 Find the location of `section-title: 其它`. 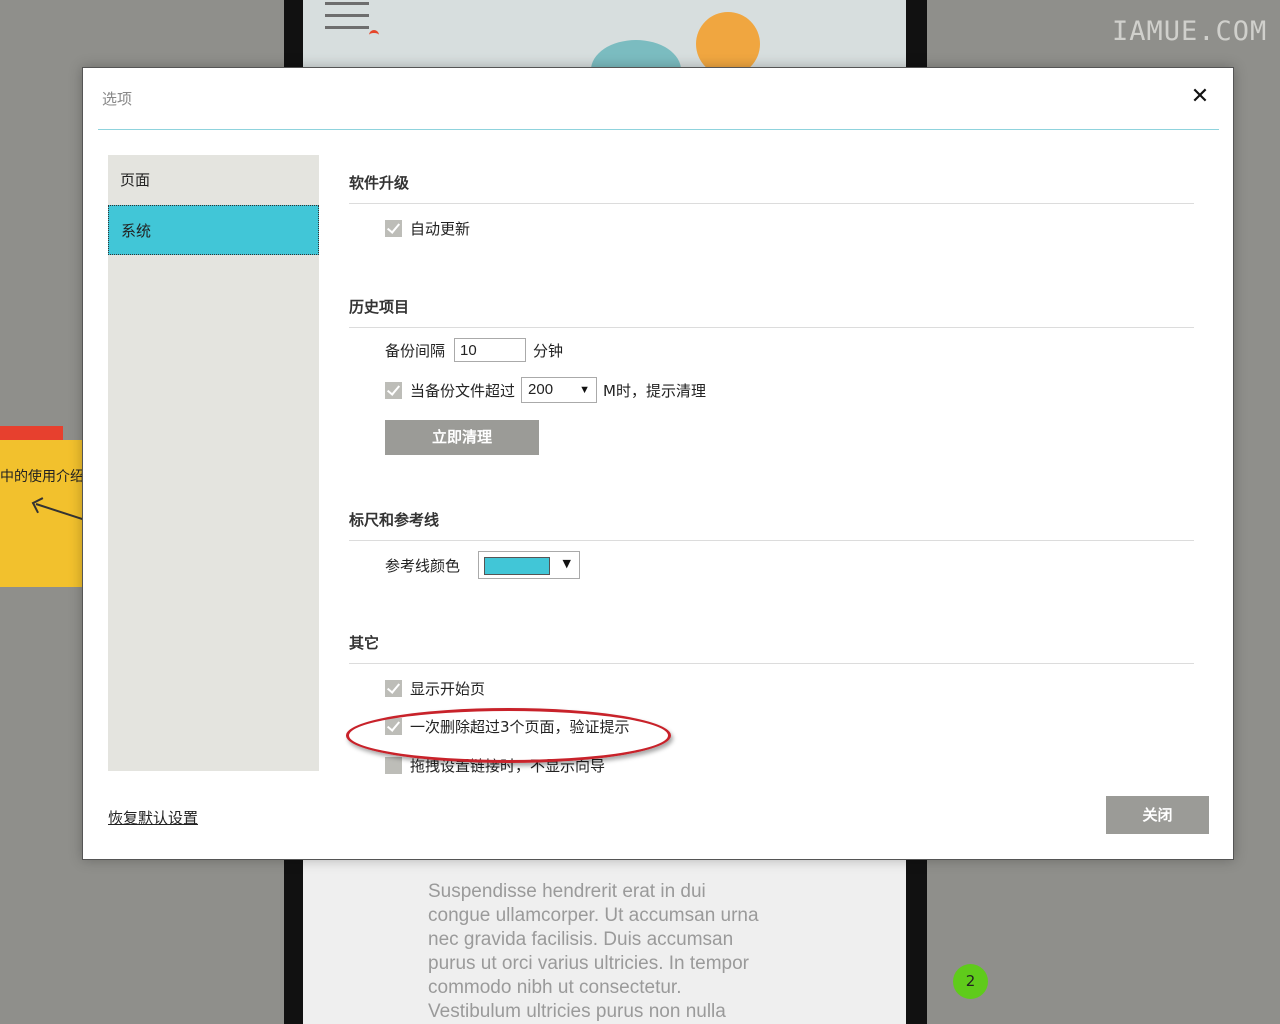

section-title: 其它 is located at coordinates (364, 643).